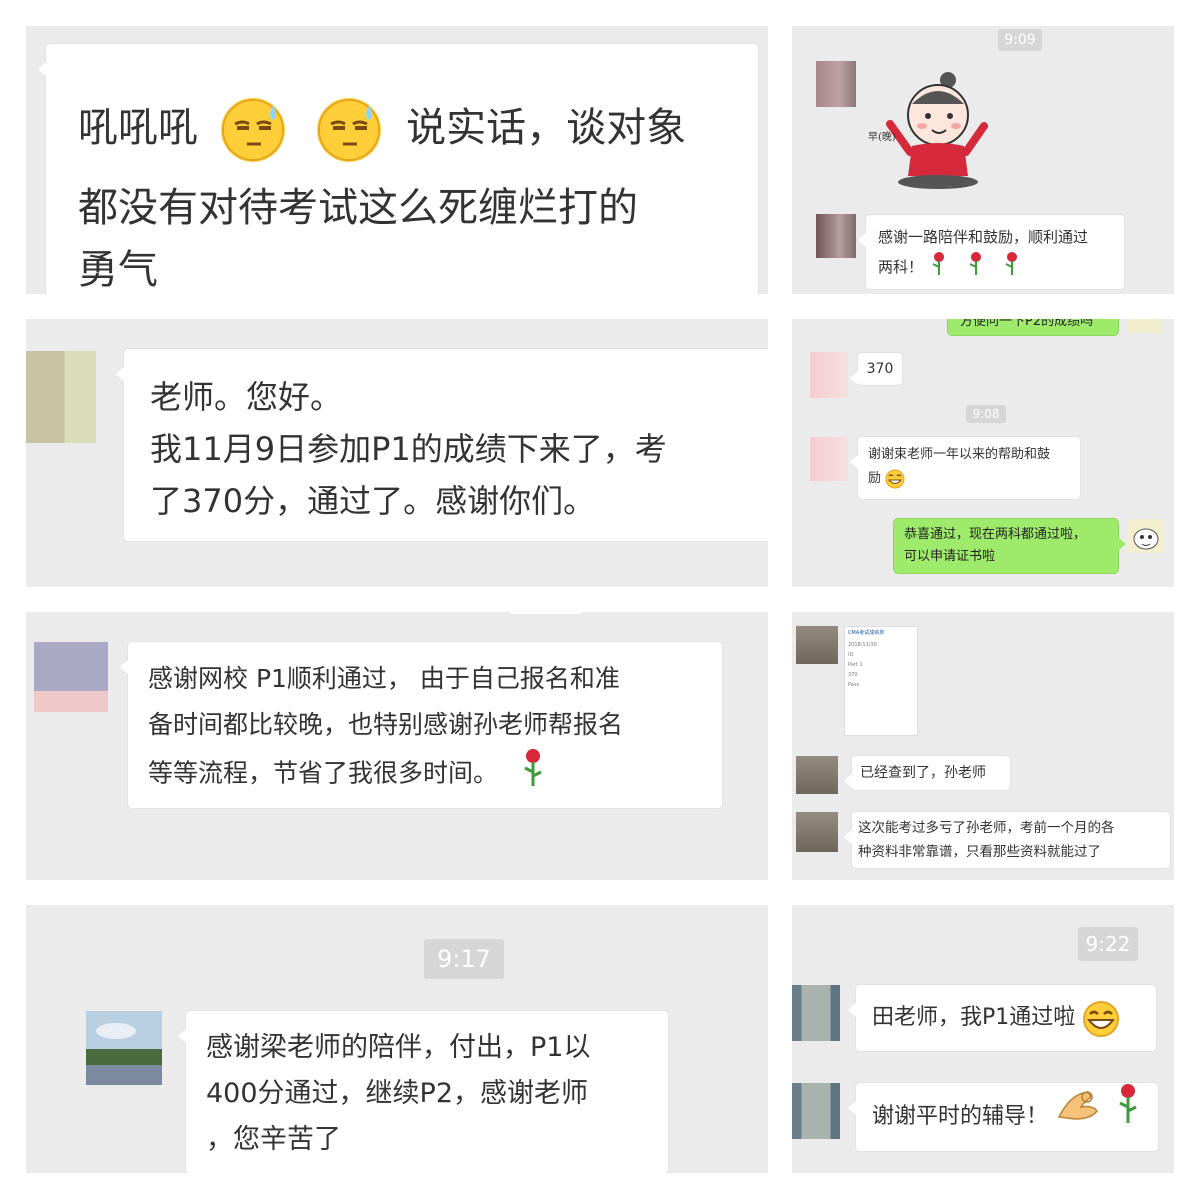 The height and width of the screenshot is (1200, 1200). I want to click on message-bubble: 谢谢平时的辅导！, so click(1003, 1117).